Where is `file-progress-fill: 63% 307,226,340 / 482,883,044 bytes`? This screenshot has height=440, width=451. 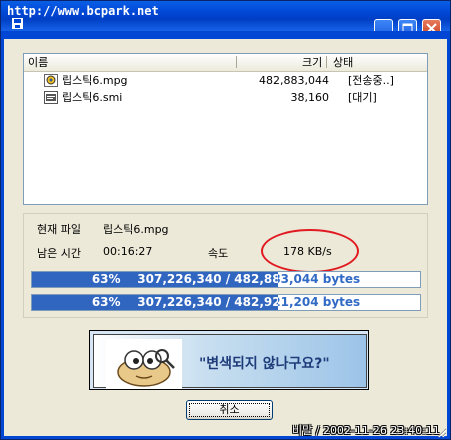 file-progress-fill: 63% 307,226,340 / 482,883,044 bytes is located at coordinates (155, 279).